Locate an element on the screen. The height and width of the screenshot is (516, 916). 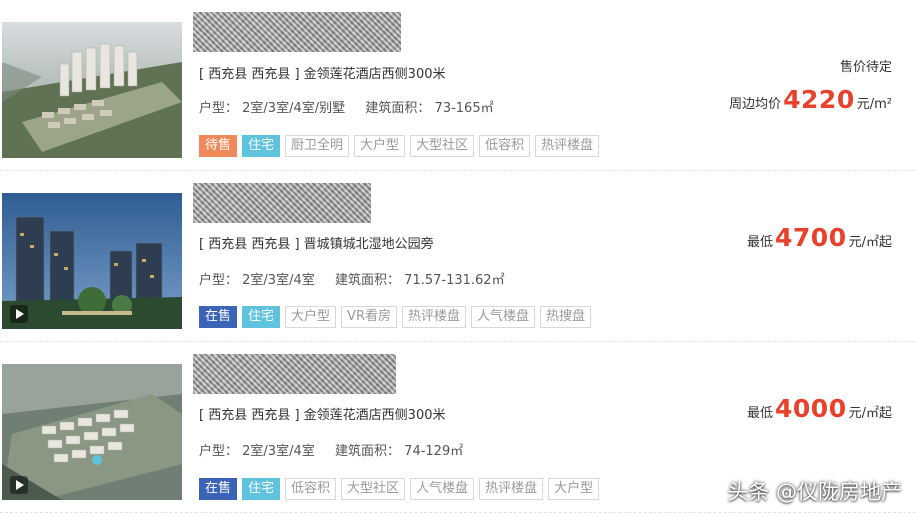
tag: 热搜盘 is located at coordinates (566, 317).